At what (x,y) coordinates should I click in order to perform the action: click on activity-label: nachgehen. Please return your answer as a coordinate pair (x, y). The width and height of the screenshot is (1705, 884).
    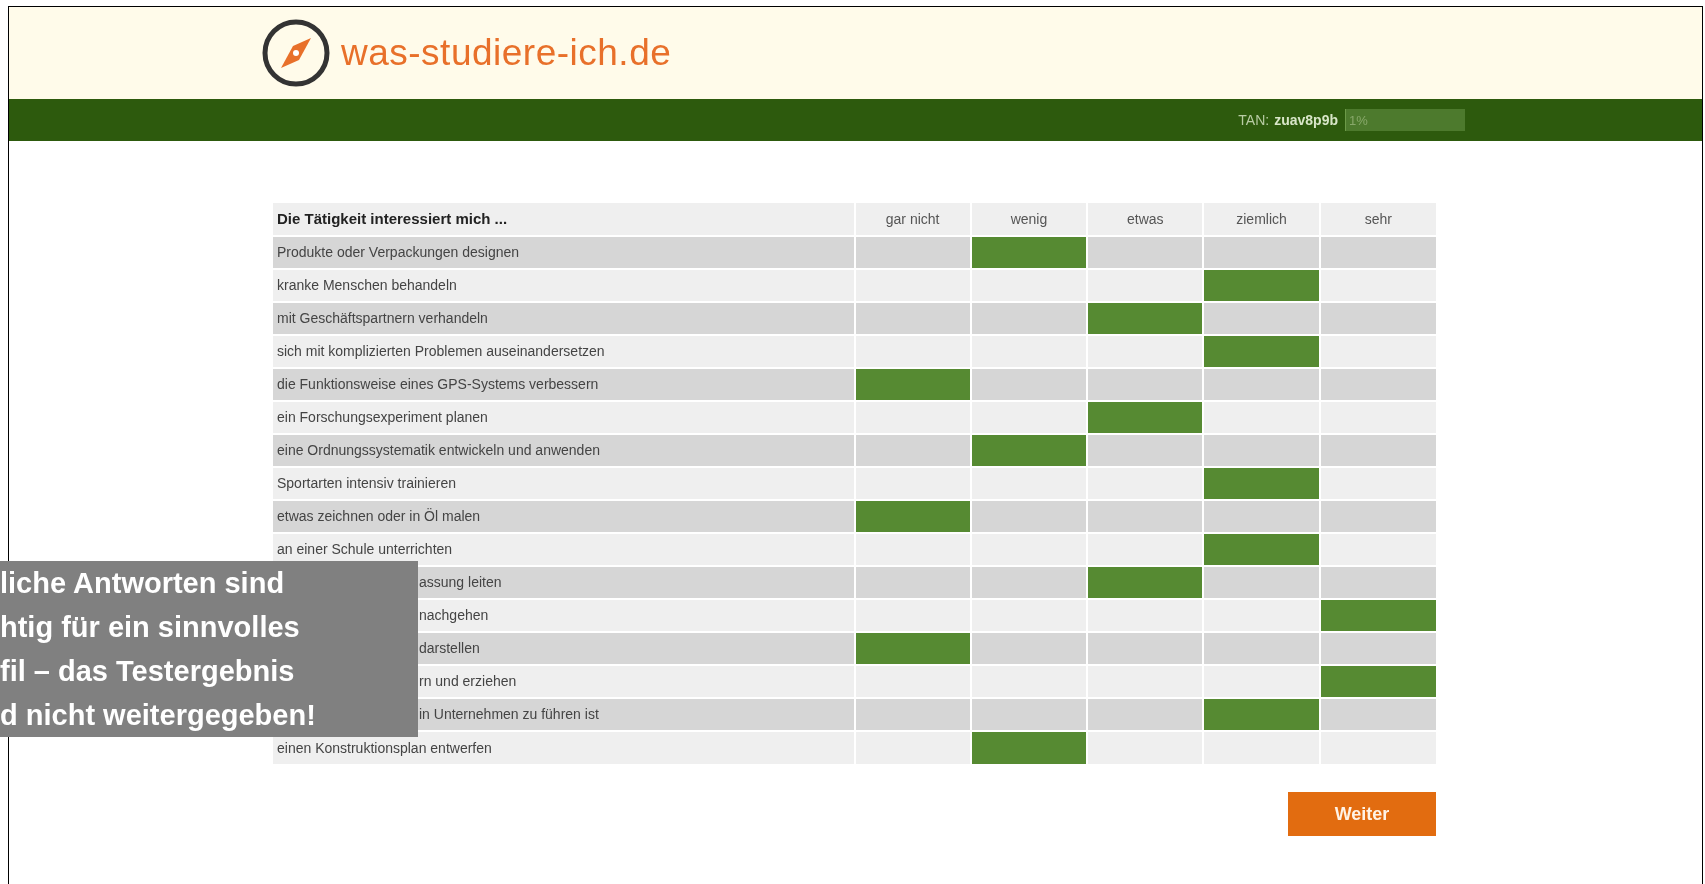
    Looking at the image, I should click on (454, 615).